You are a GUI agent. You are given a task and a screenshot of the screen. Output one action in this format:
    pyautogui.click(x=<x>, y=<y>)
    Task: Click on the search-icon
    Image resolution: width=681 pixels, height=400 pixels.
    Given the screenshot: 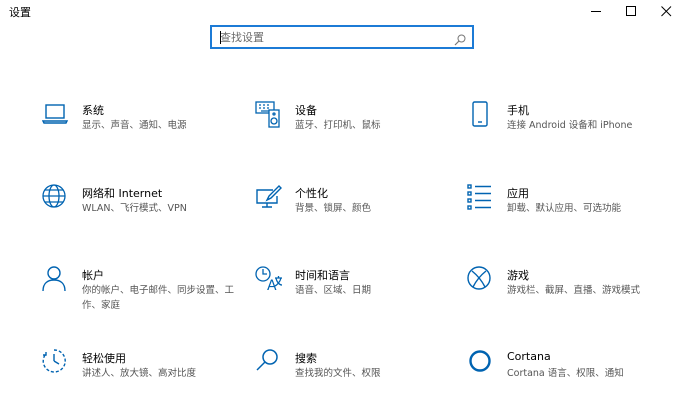 What is the action you would take?
    pyautogui.click(x=460, y=40)
    